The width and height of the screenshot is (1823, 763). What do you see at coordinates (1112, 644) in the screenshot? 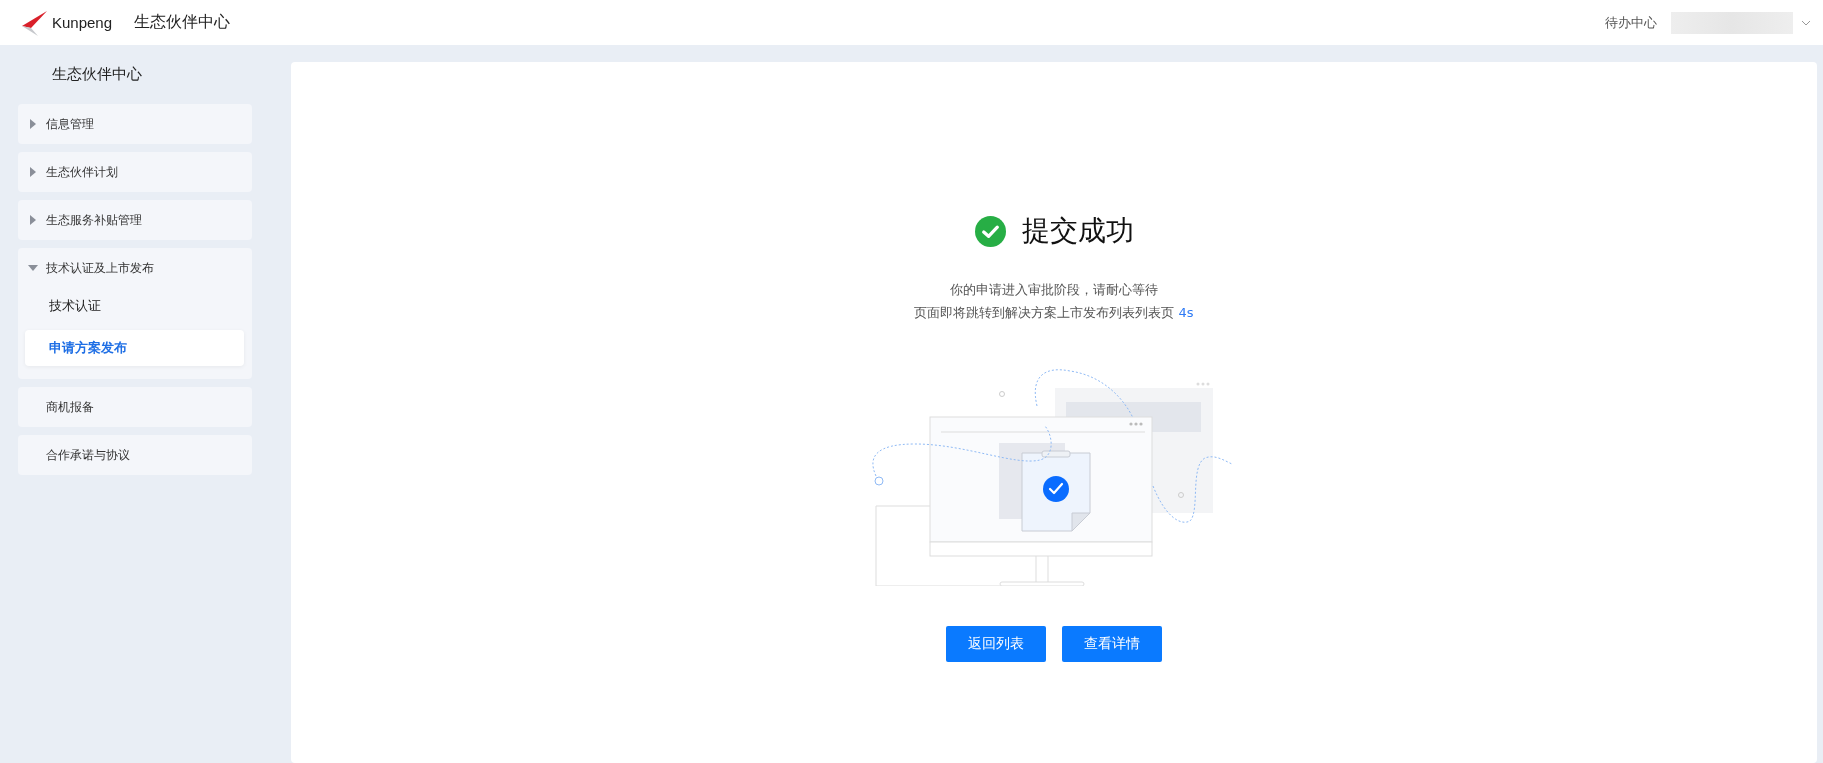
I see `action-button: 查看详情` at bounding box center [1112, 644].